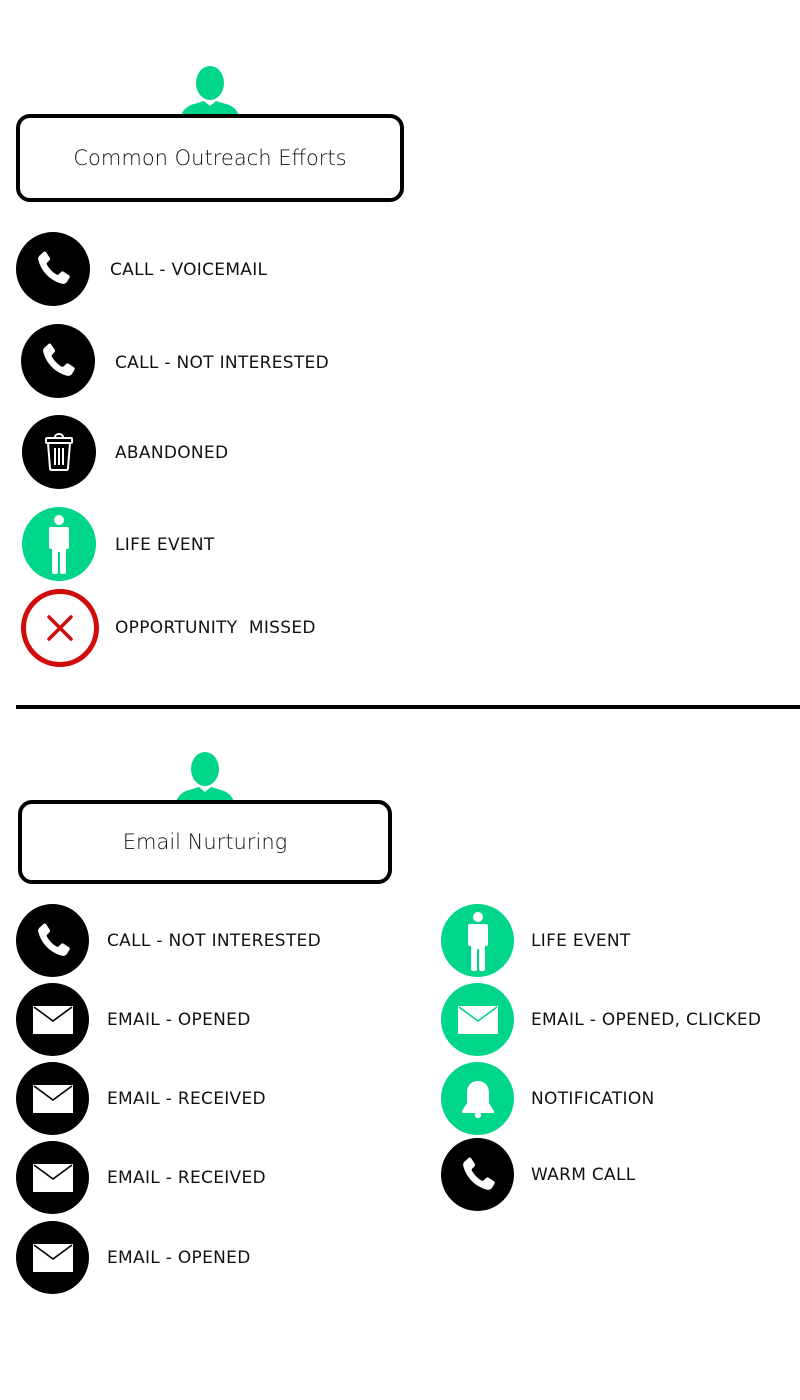  I want to click on email-right-item-label: WARM CALL, so click(583, 1175).